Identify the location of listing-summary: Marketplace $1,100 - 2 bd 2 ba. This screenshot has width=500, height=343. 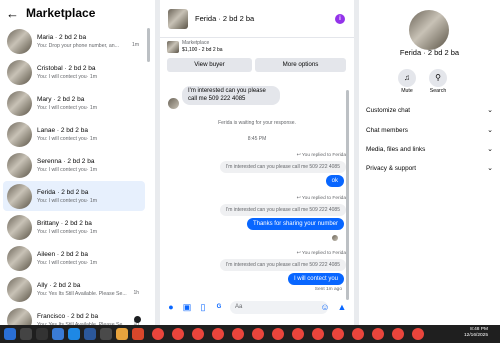
(195, 46).